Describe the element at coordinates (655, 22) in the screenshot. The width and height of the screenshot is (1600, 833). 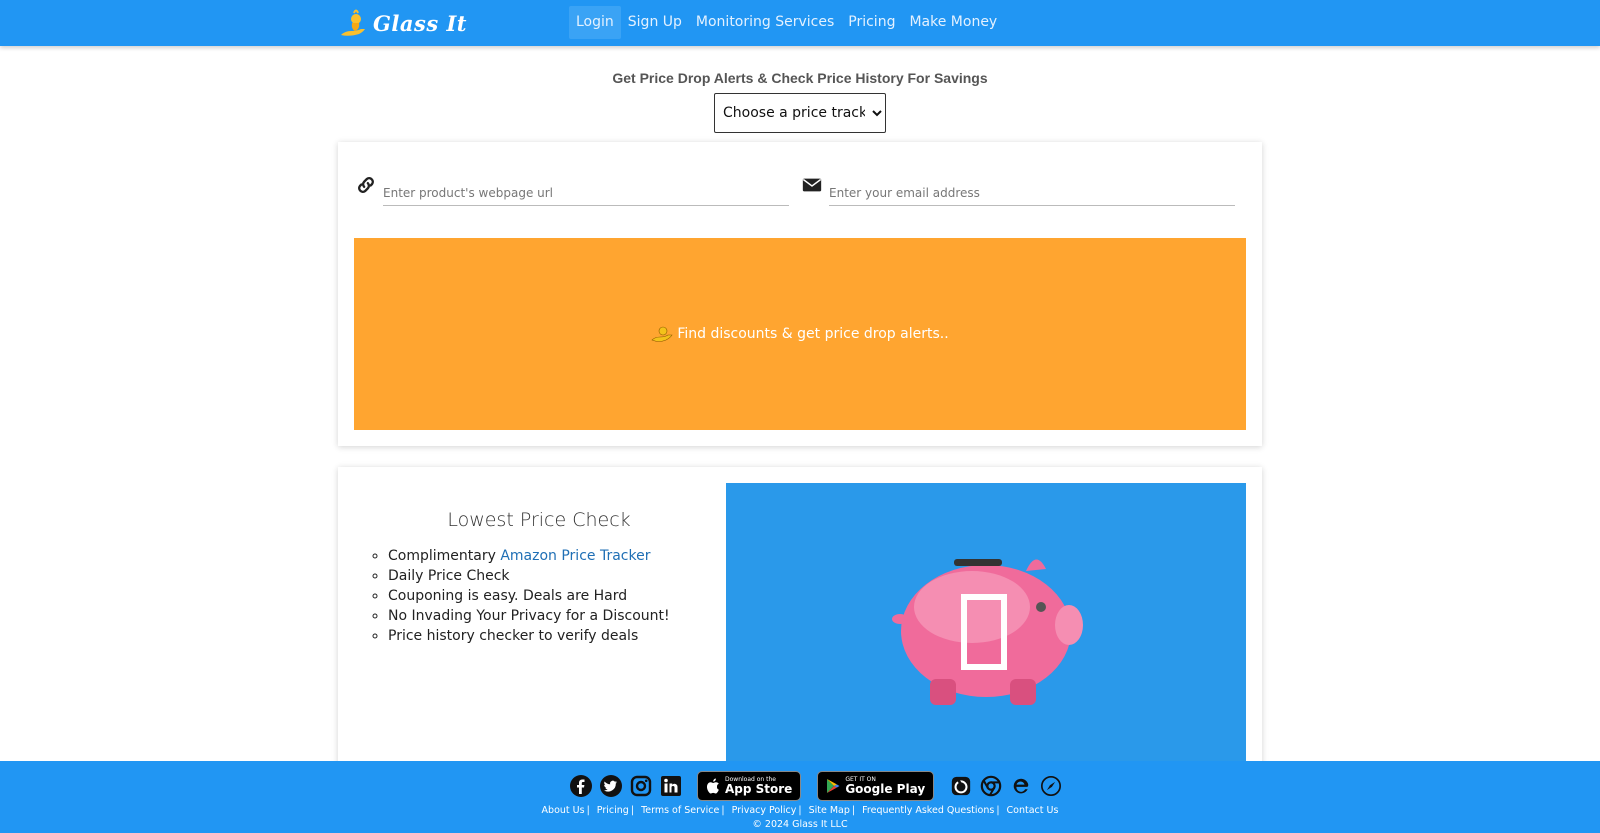
I see `nav-sign-up: Sign Up` at that location.